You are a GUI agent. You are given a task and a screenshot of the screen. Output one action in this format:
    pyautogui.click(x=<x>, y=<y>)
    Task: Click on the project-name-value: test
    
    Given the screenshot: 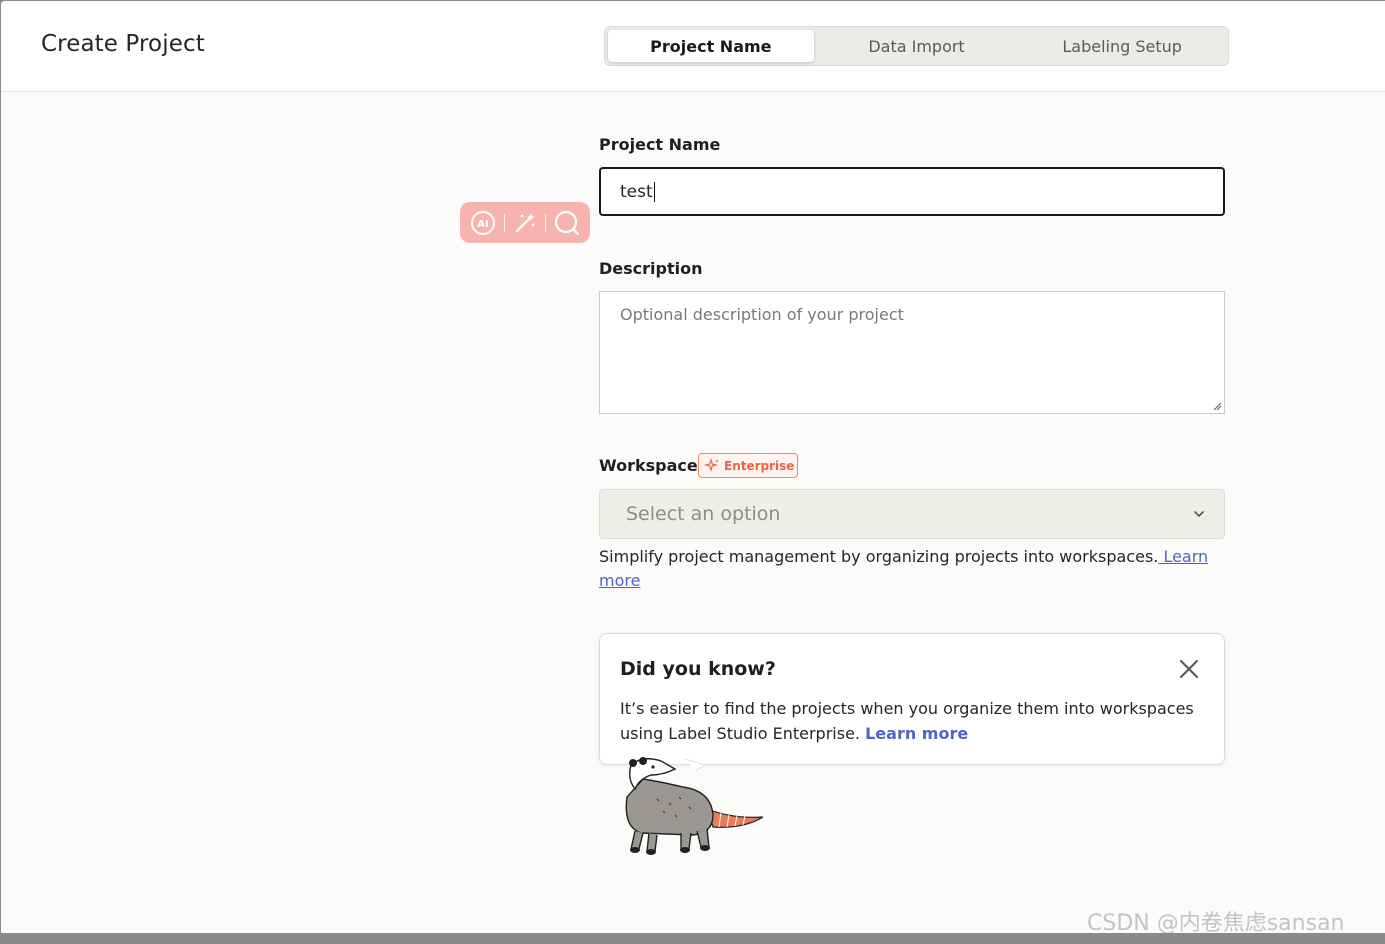 What is the action you would take?
    pyautogui.click(x=636, y=191)
    